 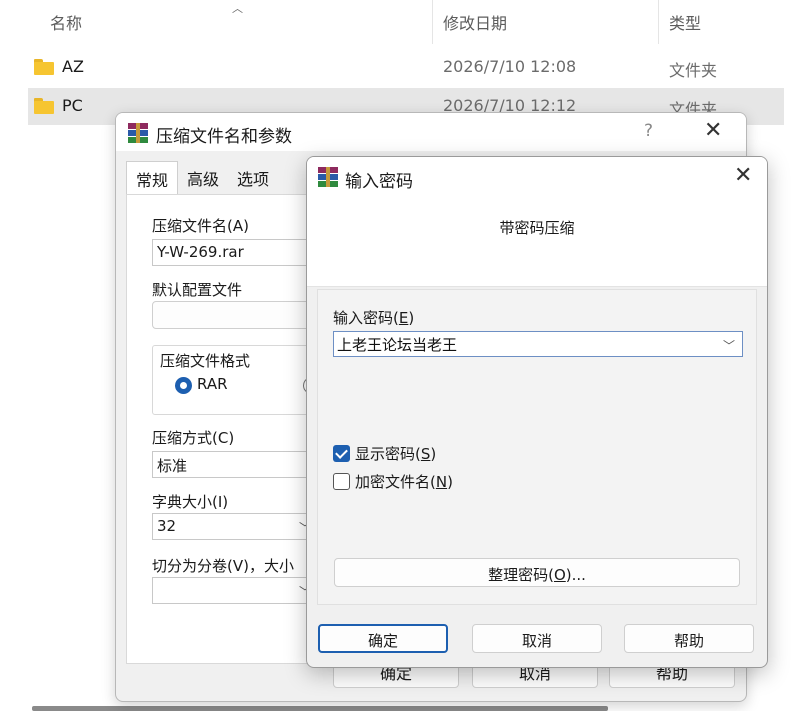 I want to click on file-row-az: AZ 2026/7/10 12:08 文件夹, so click(x=406, y=67).